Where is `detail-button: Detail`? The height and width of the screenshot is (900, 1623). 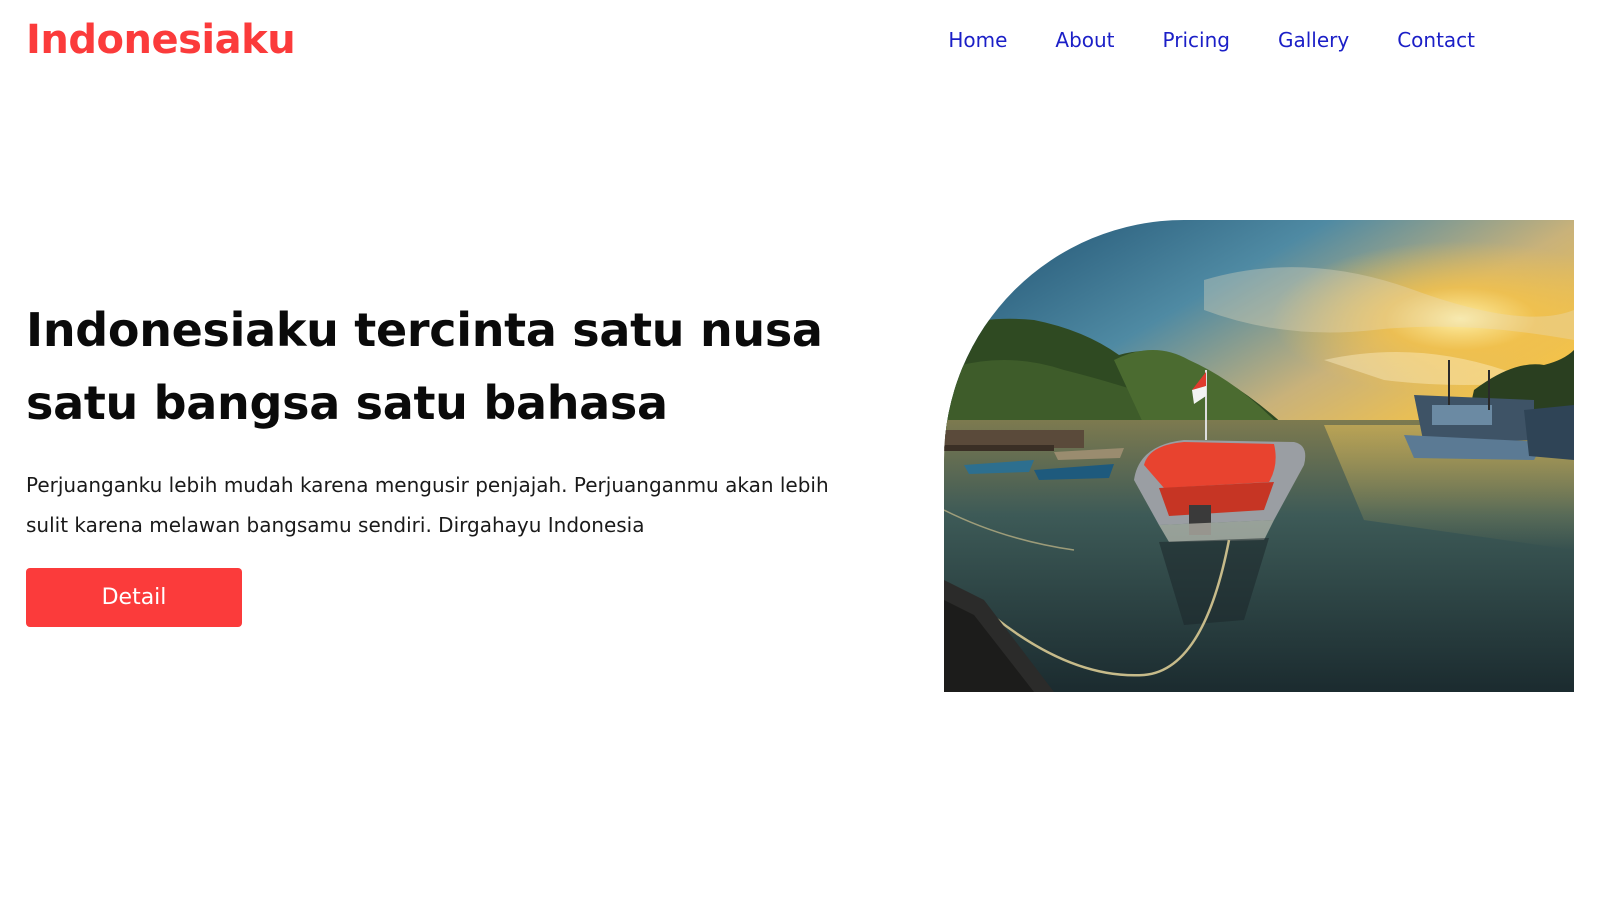
detail-button: Detail is located at coordinates (134, 597).